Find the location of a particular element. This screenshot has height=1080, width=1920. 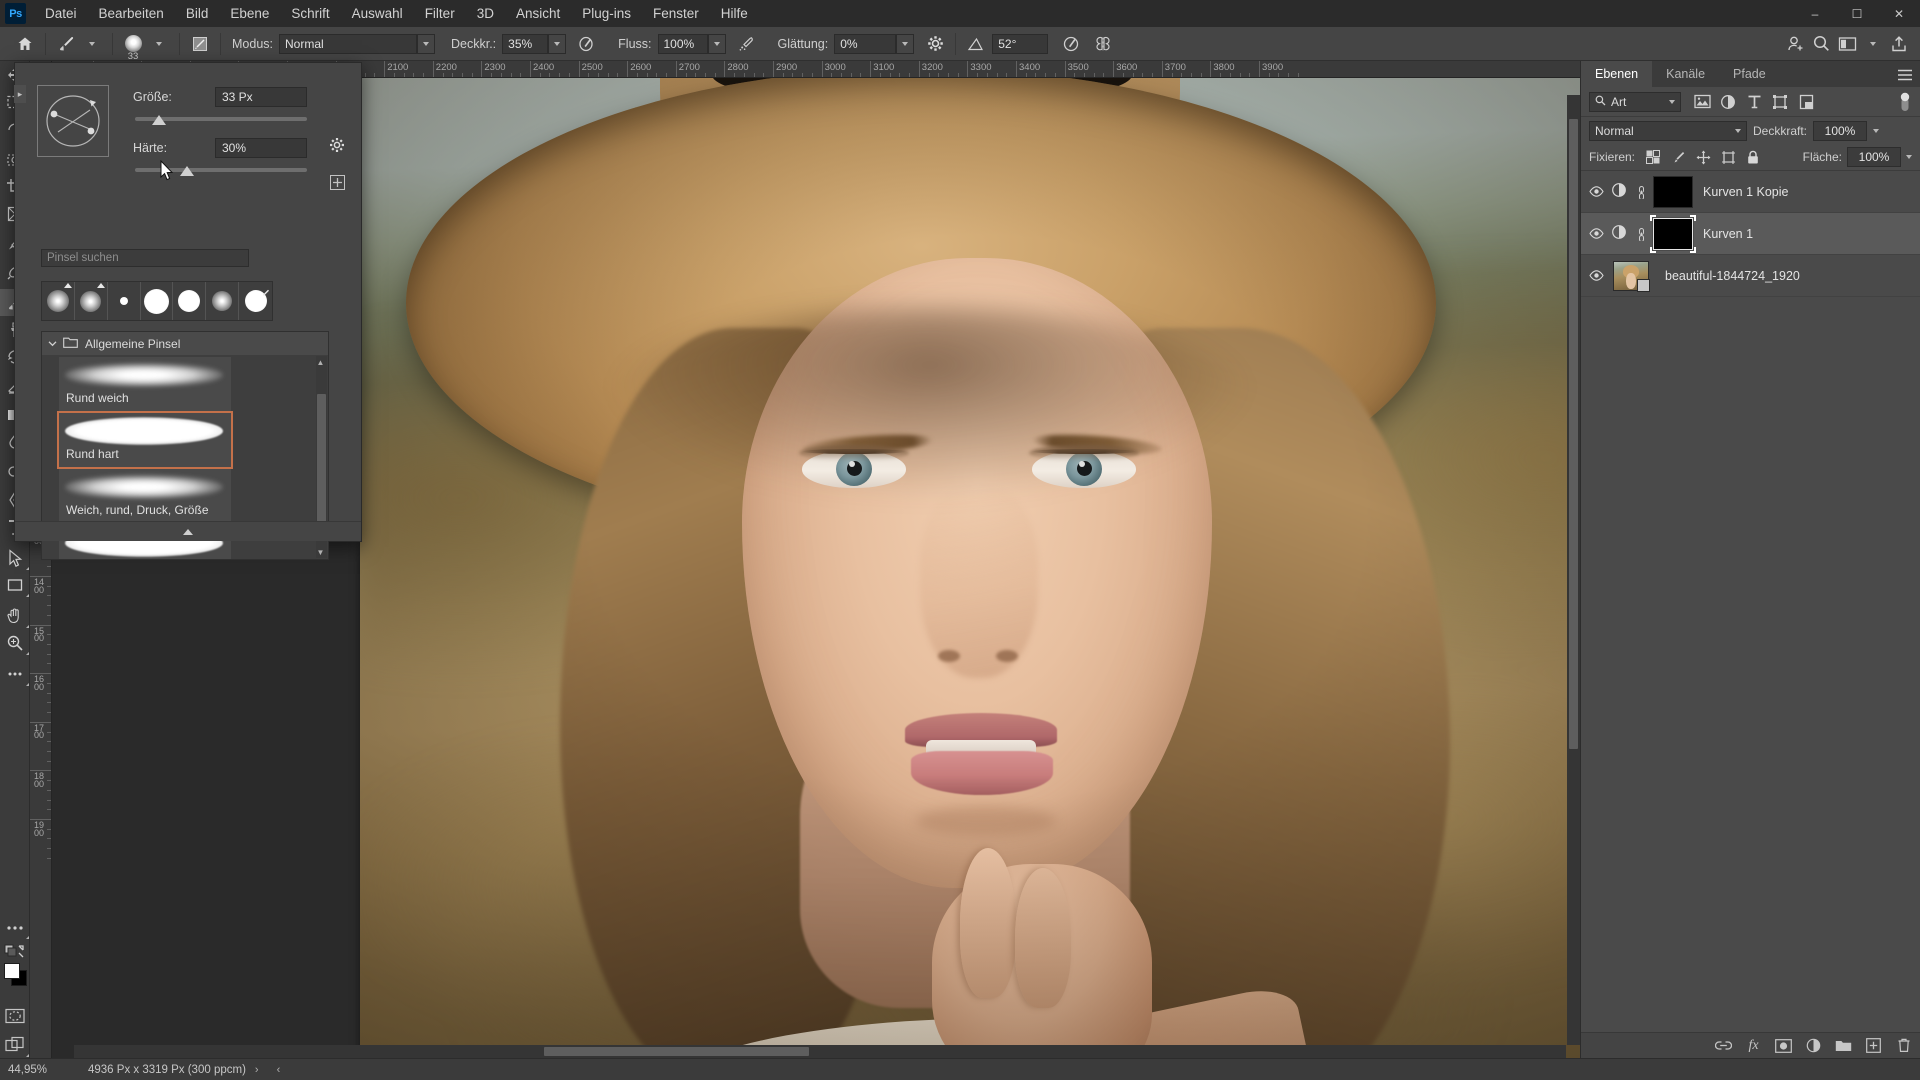

menu-item-datei: Datei is located at coordinates (61, 13).